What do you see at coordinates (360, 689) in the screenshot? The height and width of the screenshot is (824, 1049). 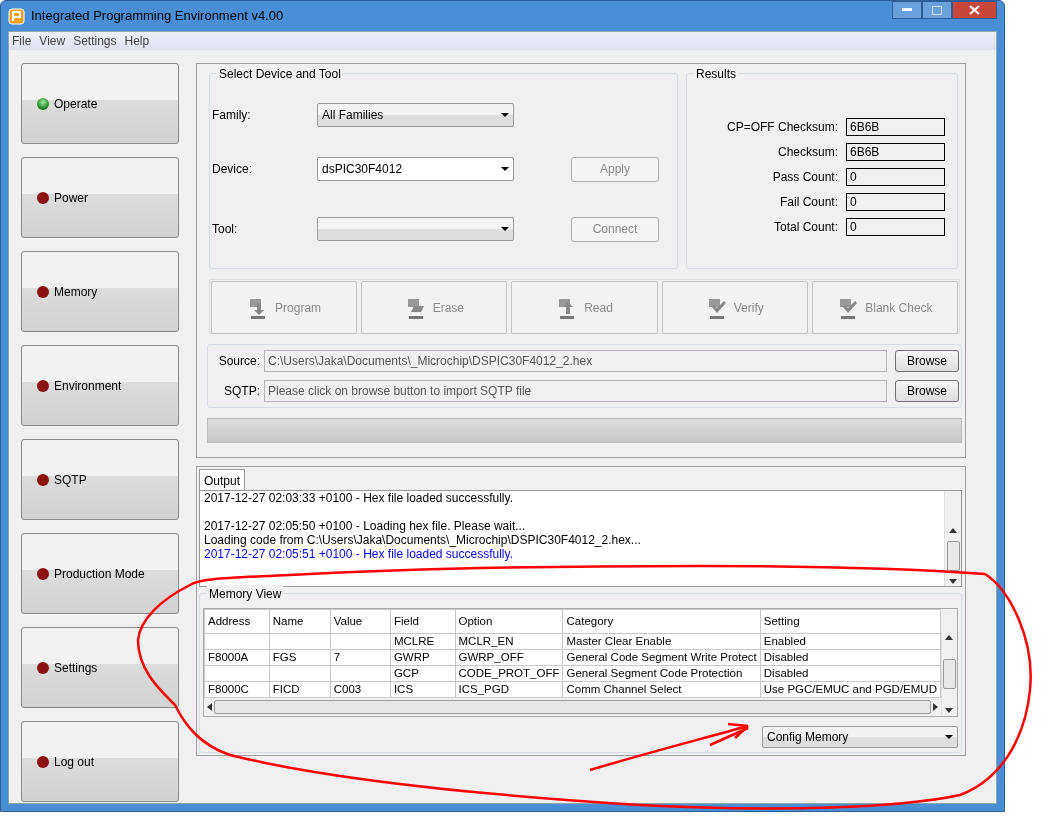 I see `table-cell: C003` at bounding box center [360, 689].